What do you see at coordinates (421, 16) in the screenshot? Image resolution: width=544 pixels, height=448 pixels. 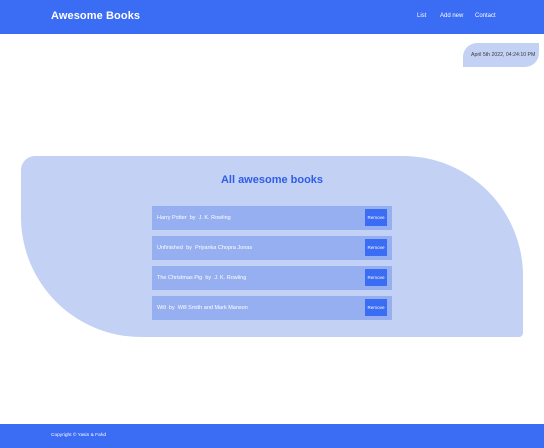 I see `nav-list-link: List` at bounding box center [421, 16].